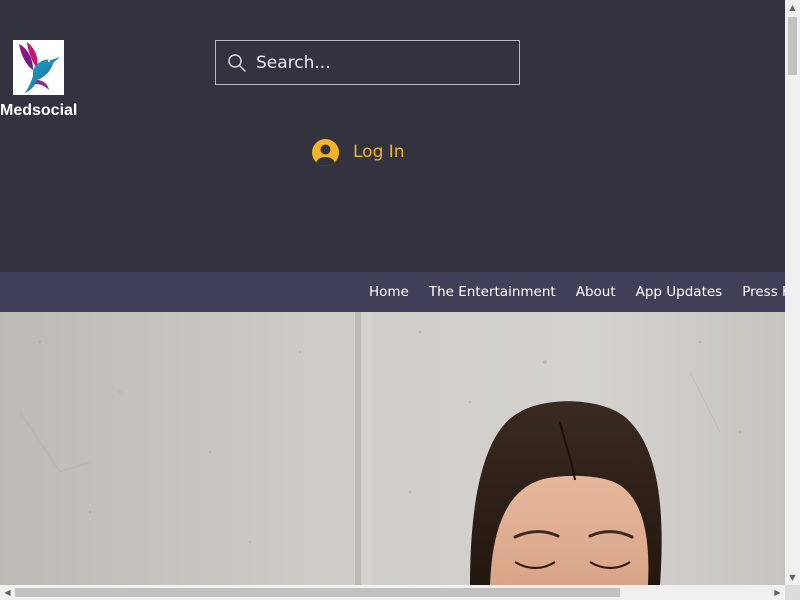 The height and width of the screenshot is (600, 800). Describe the element at coordinates (317, 592) in the screenshot. I see `horizontal-scroll-thumb` at that location.